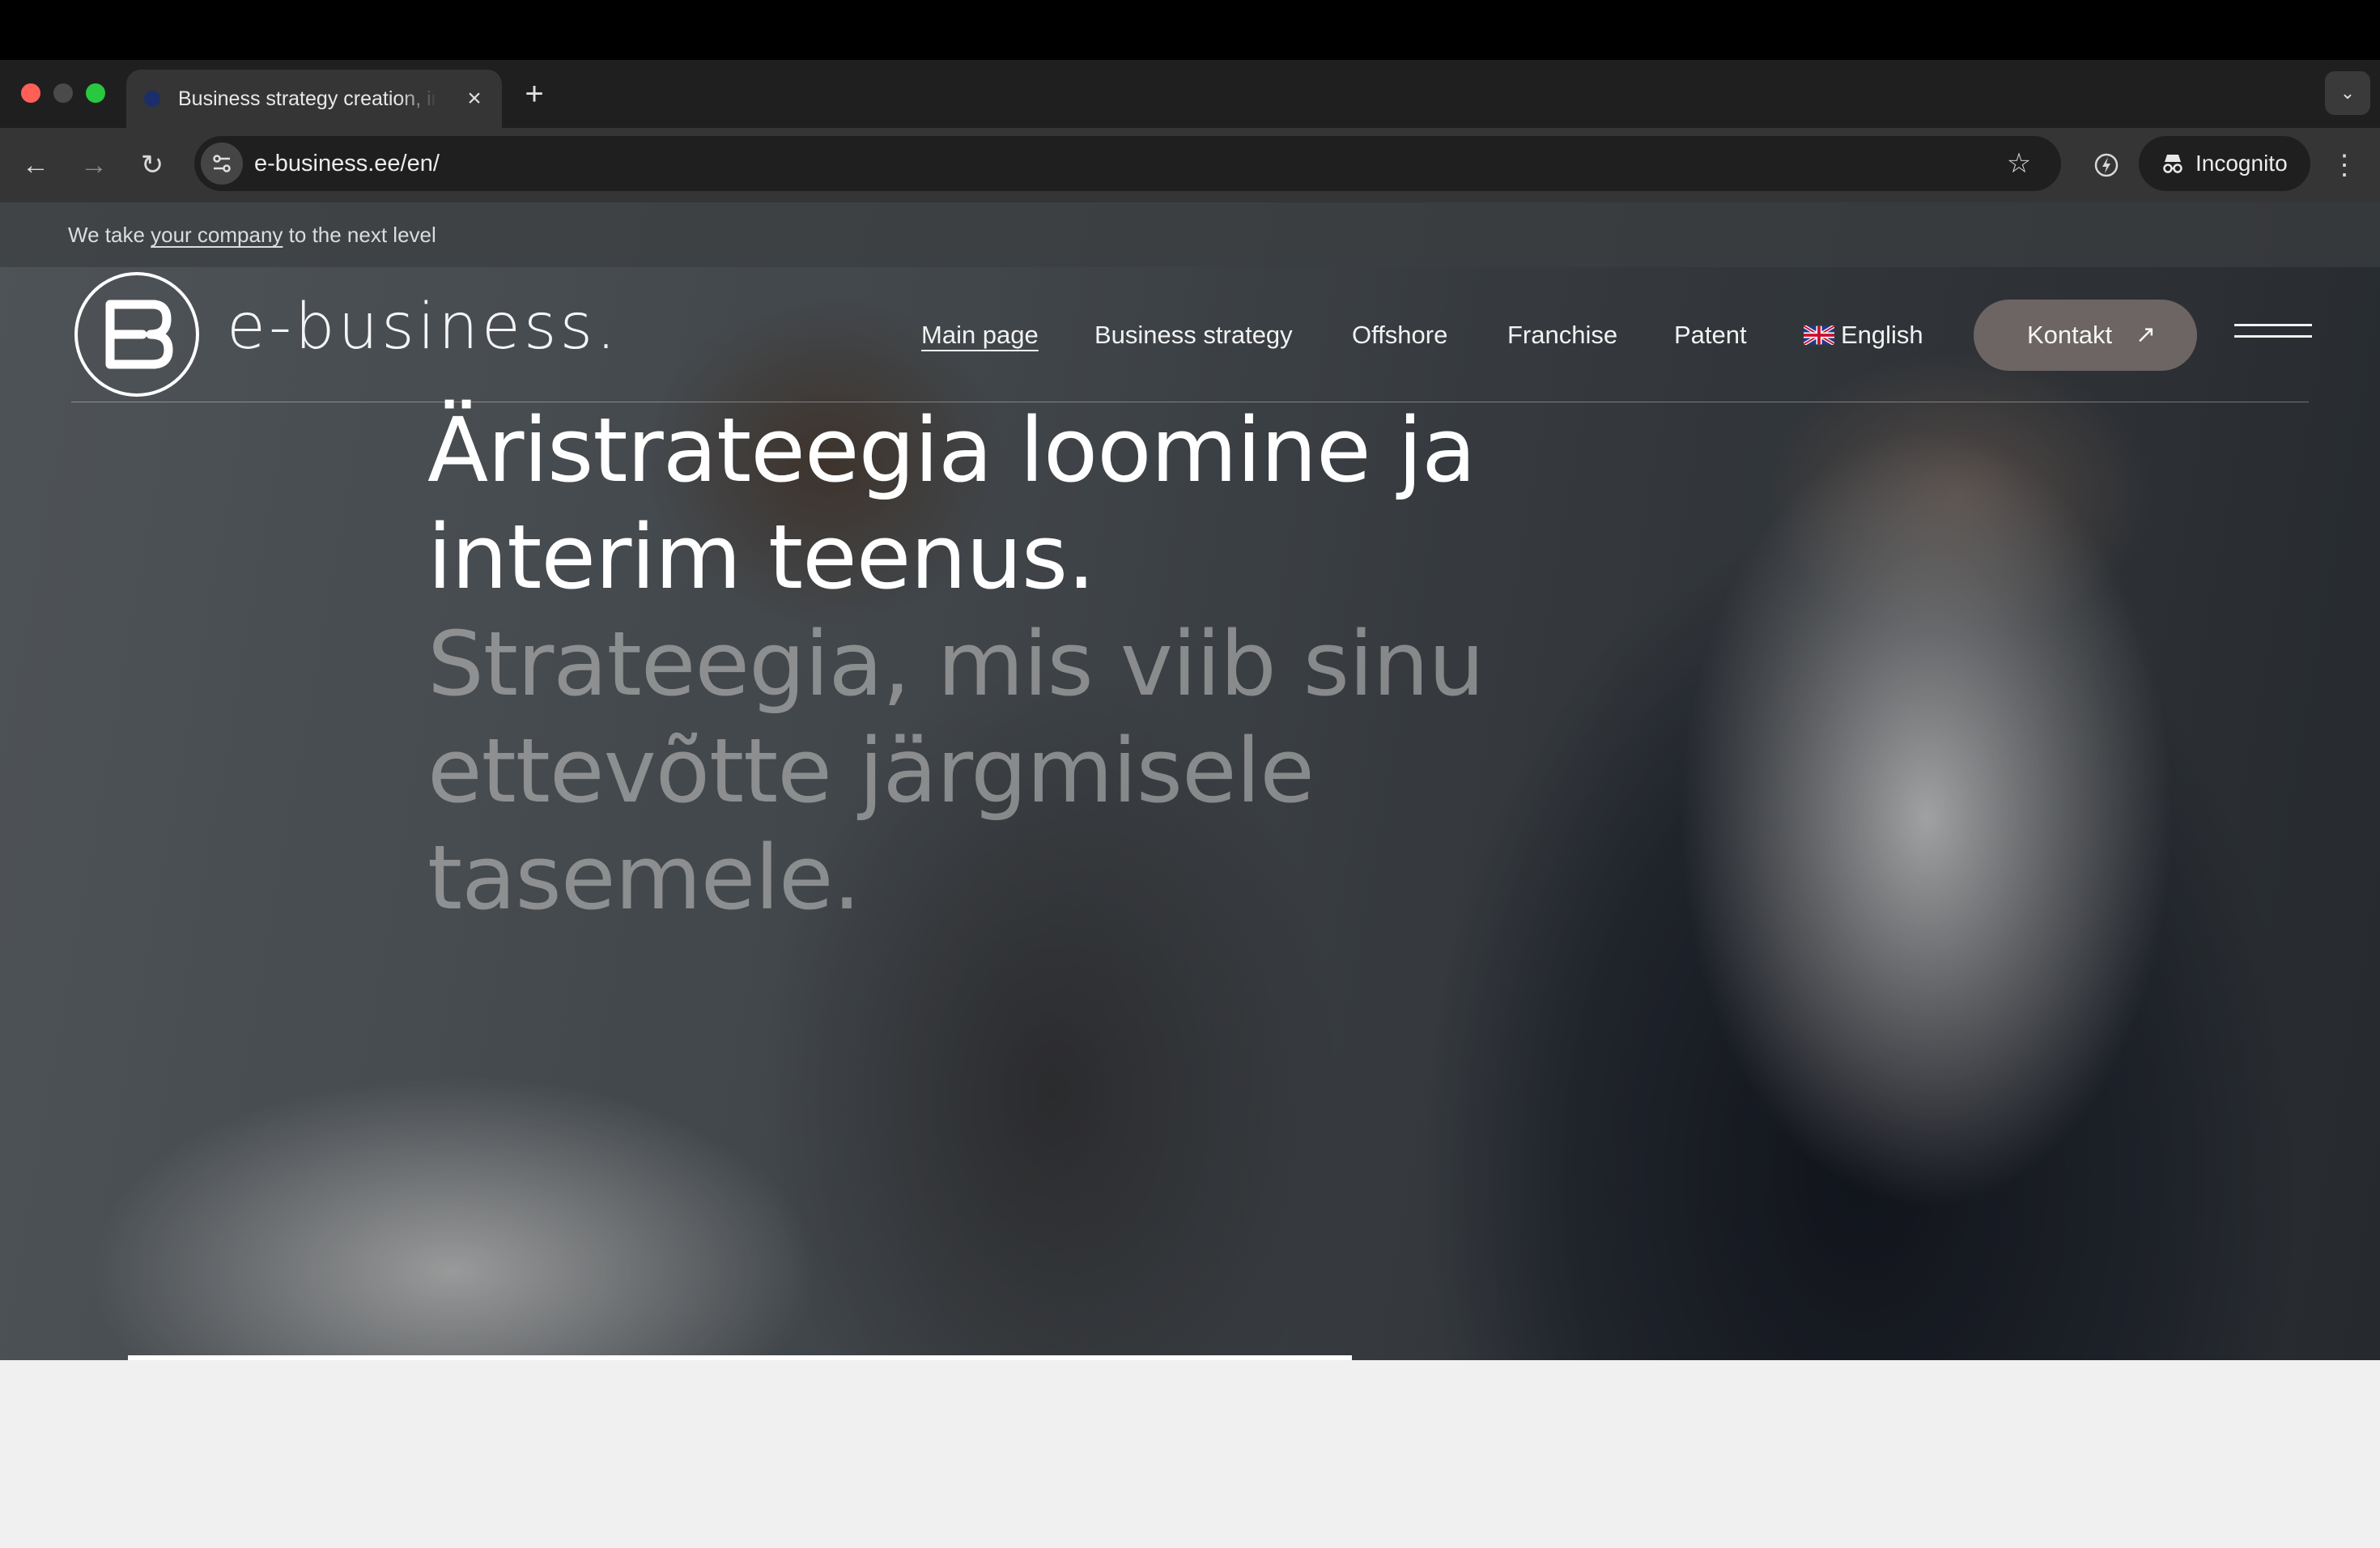 The width and height of the screenshot is (2380, 1548). Describe the element at coordinates (1194, 335) in the screenshot. I see `nav-business-strategy: Business strategy` at that location.